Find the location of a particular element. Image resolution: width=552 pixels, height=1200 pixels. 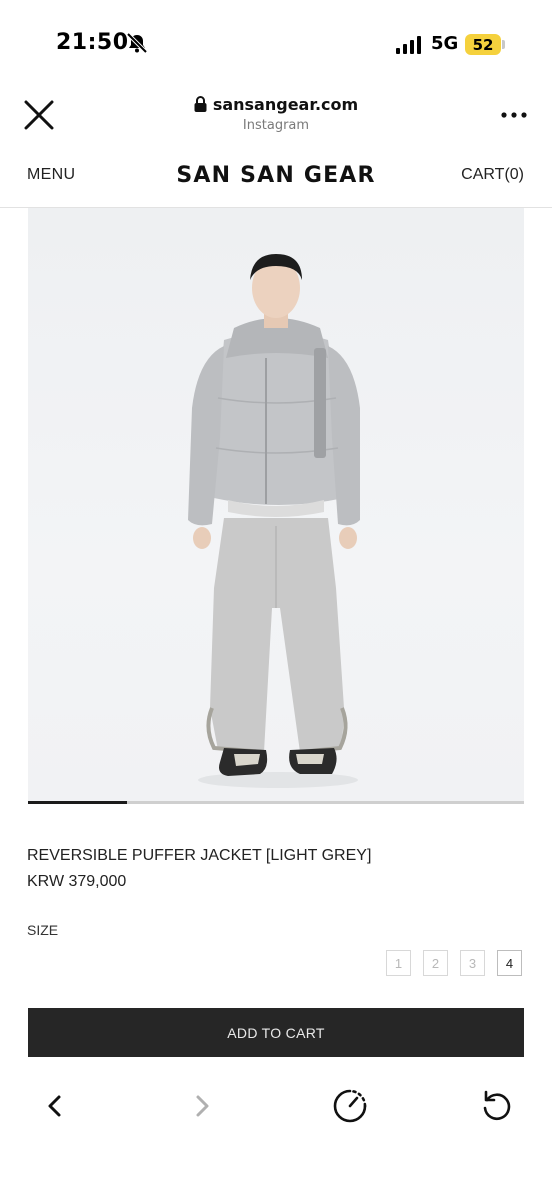

compass-icon is located at coordinates (350, 1106).